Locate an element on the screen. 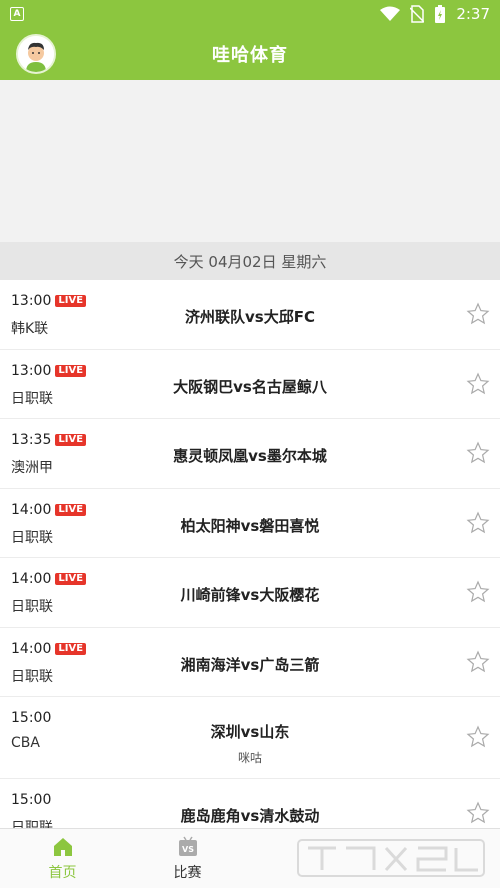  bottom-tab-bar: 首页 VS 比赛 is located at coordinates (250, 858).